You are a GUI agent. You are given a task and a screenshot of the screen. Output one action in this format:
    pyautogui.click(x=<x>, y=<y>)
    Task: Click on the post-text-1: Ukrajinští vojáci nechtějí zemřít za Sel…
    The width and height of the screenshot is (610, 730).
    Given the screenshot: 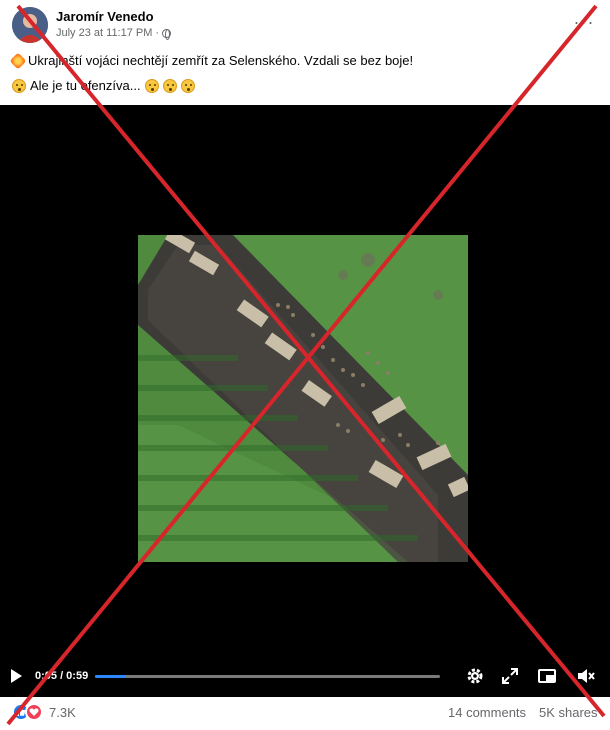 What is the action you would take?
    pyautogui.click(x=221, y=60)
    